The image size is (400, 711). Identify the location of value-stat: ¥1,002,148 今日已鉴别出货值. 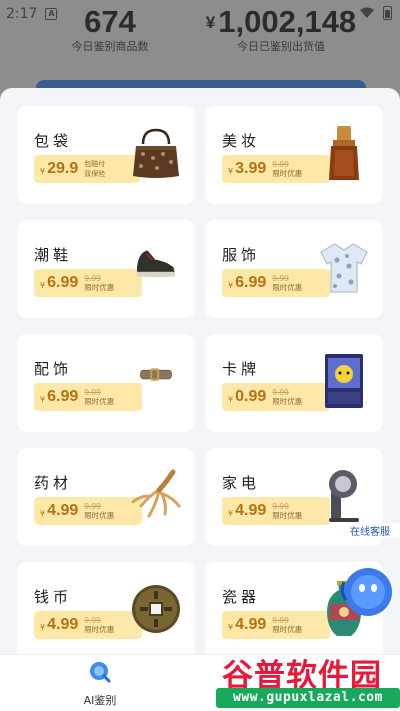
(281, 29).